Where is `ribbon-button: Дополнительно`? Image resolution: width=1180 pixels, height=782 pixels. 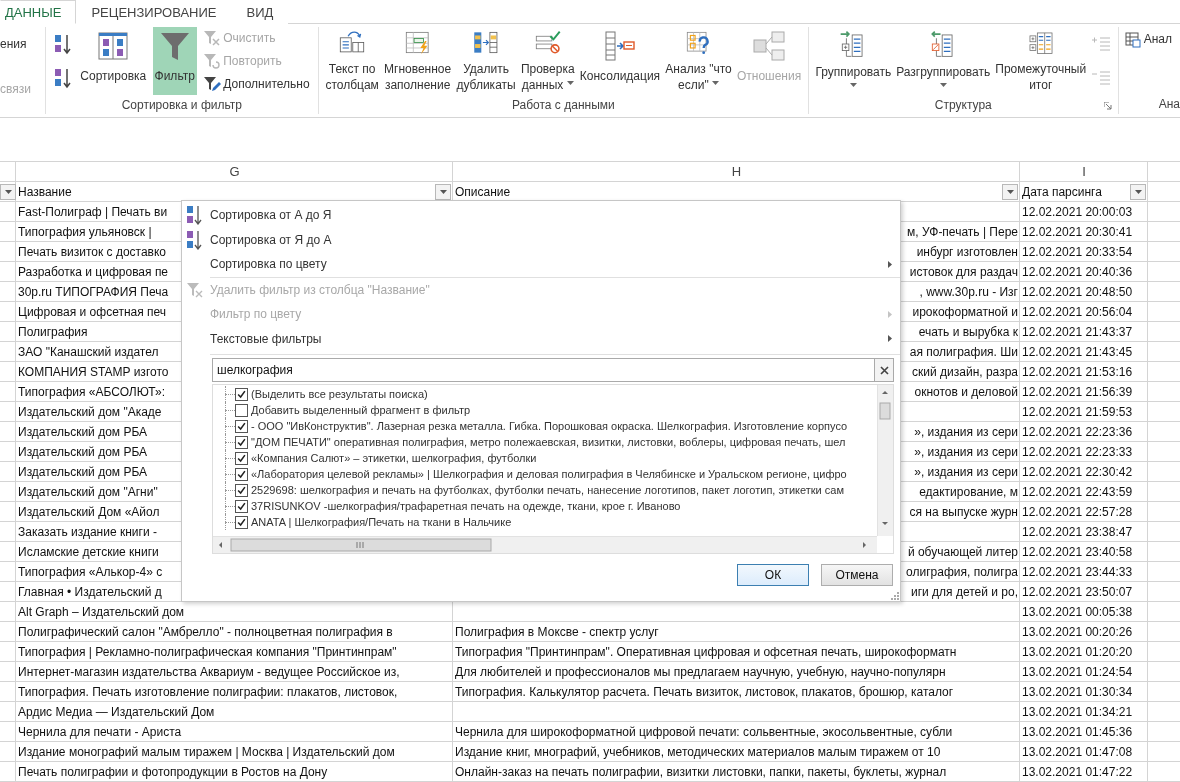
ribbon-button: Дополнительно is located at coordinates (256, 83).